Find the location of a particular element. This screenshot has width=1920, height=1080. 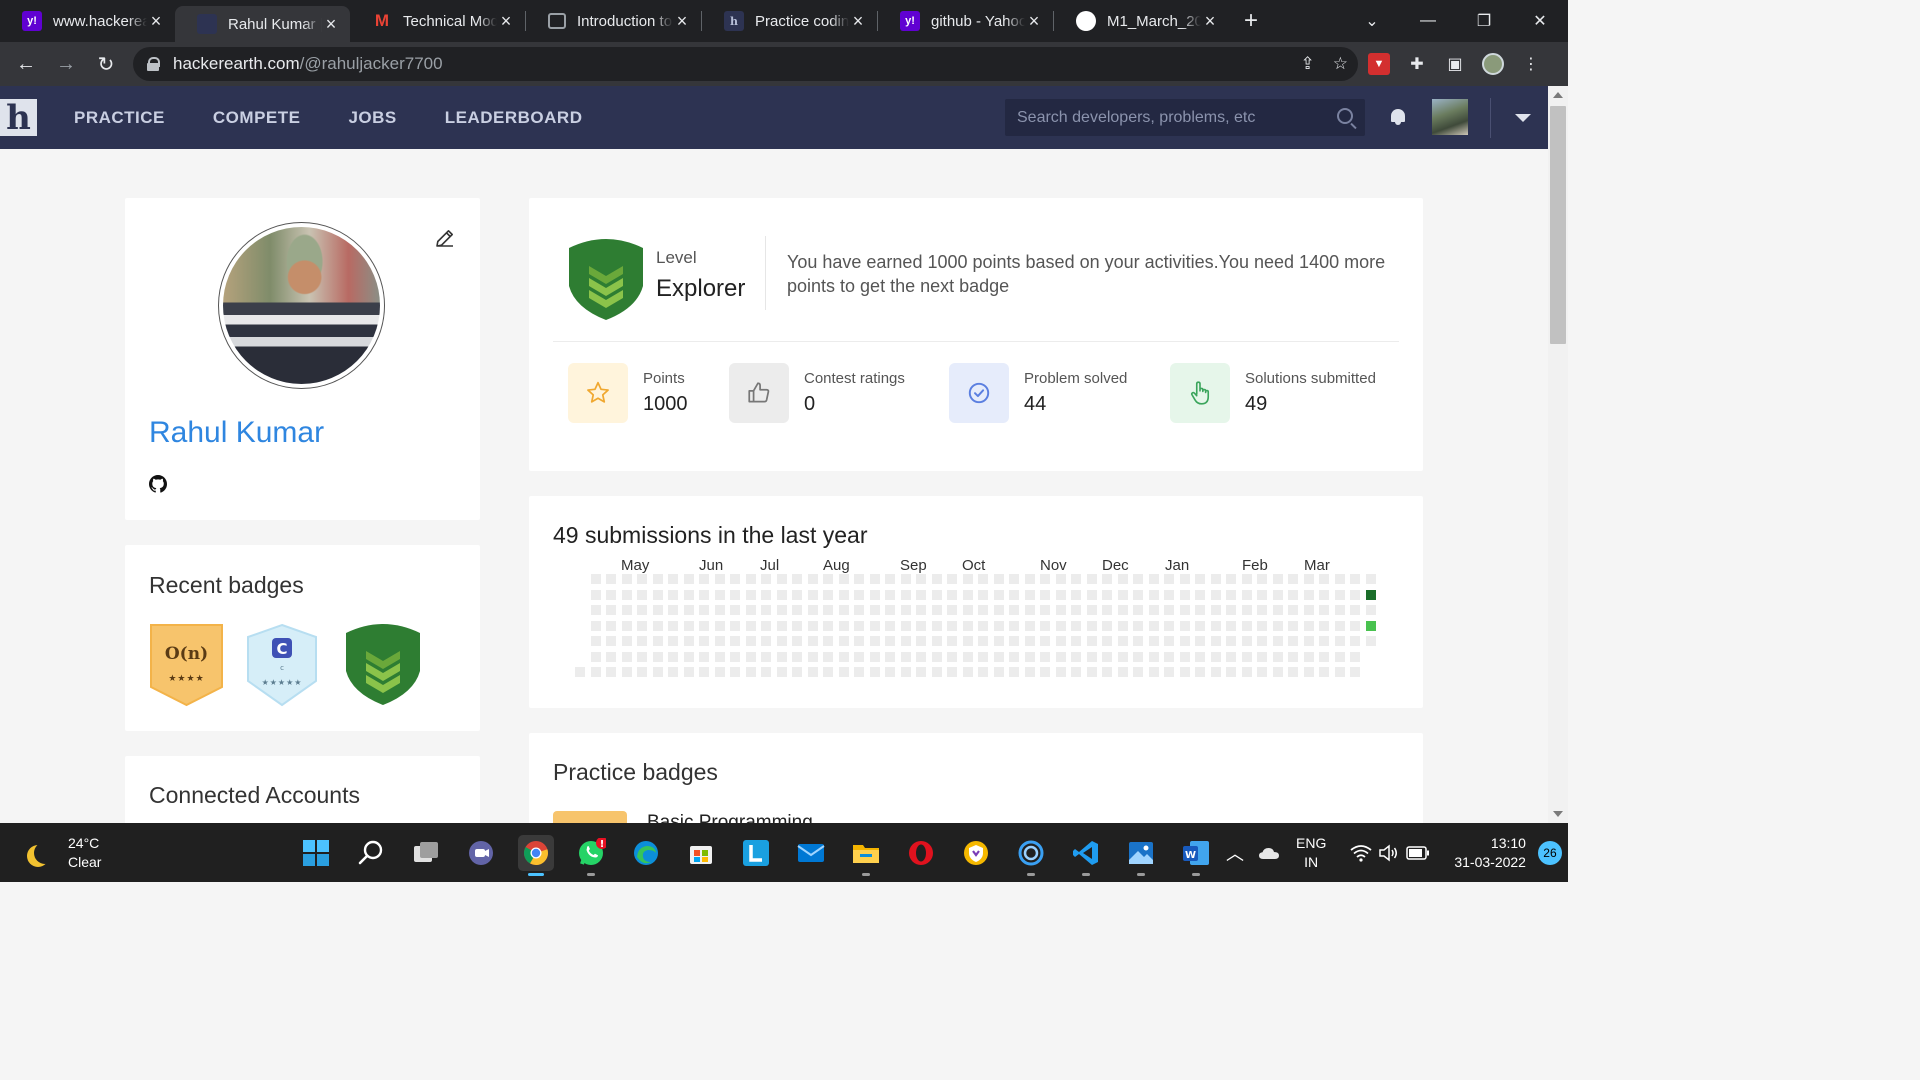

nav-compete: COMPETE is located at coordinates (257, 118).